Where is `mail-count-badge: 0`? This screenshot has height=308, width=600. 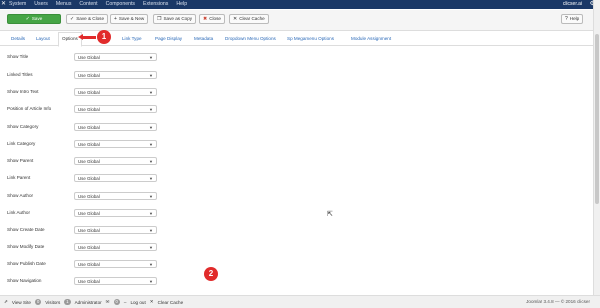 mail-count-badge: 0 is located at coordinates (116, 302).